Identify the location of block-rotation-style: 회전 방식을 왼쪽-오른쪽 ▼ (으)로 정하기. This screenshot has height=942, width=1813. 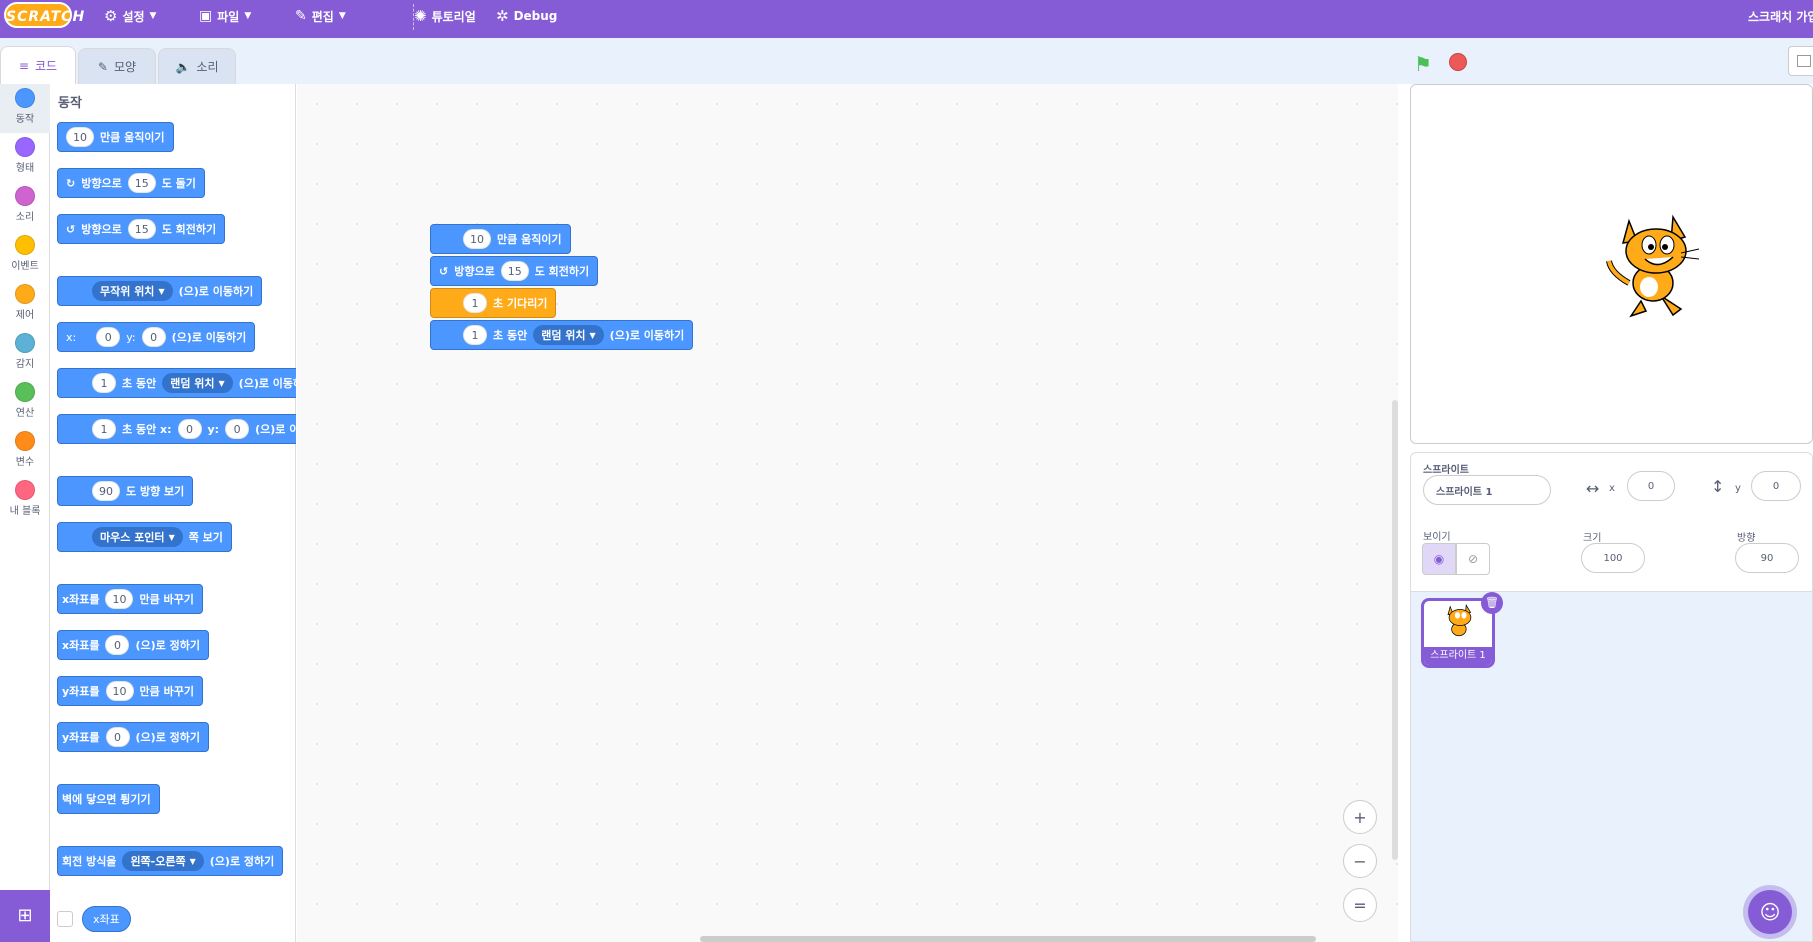
(170, 861).